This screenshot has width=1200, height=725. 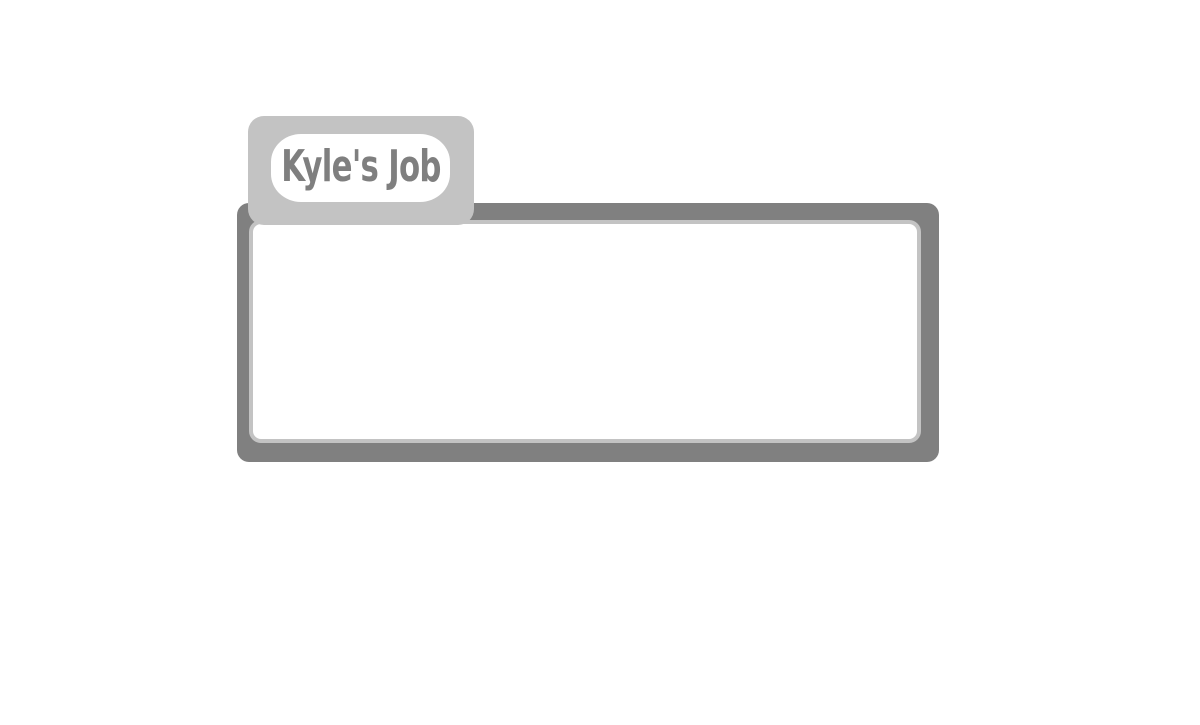 I want to click on panel-title-label: Kyle's Job, so click(x=360, y=168).